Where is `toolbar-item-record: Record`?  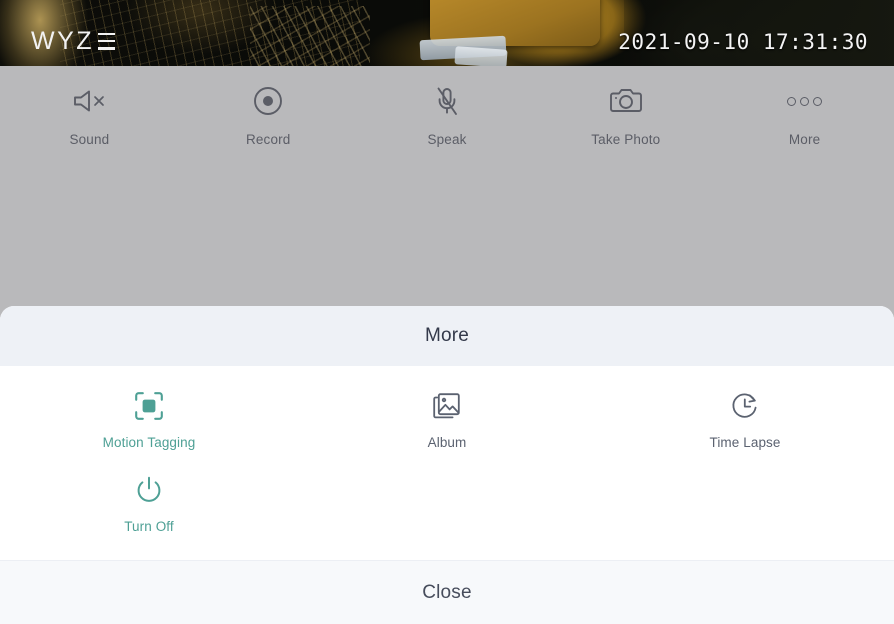 toolbar-item-record: Record is located at coordinates (268, 117).